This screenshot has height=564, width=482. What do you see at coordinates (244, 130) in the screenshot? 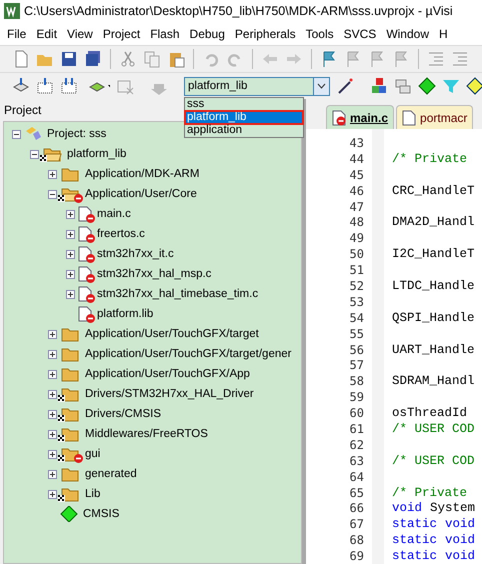
I see `dropdown-option: application` at bounding box center [244, 130].